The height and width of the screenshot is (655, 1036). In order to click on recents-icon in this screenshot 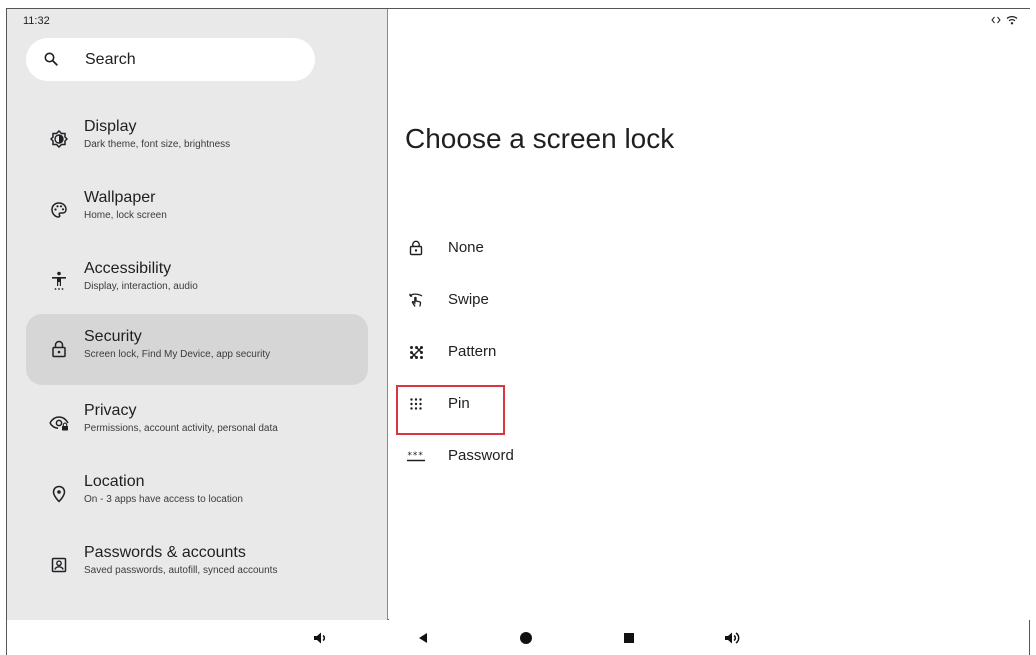, I will do `click(629, 638)`.